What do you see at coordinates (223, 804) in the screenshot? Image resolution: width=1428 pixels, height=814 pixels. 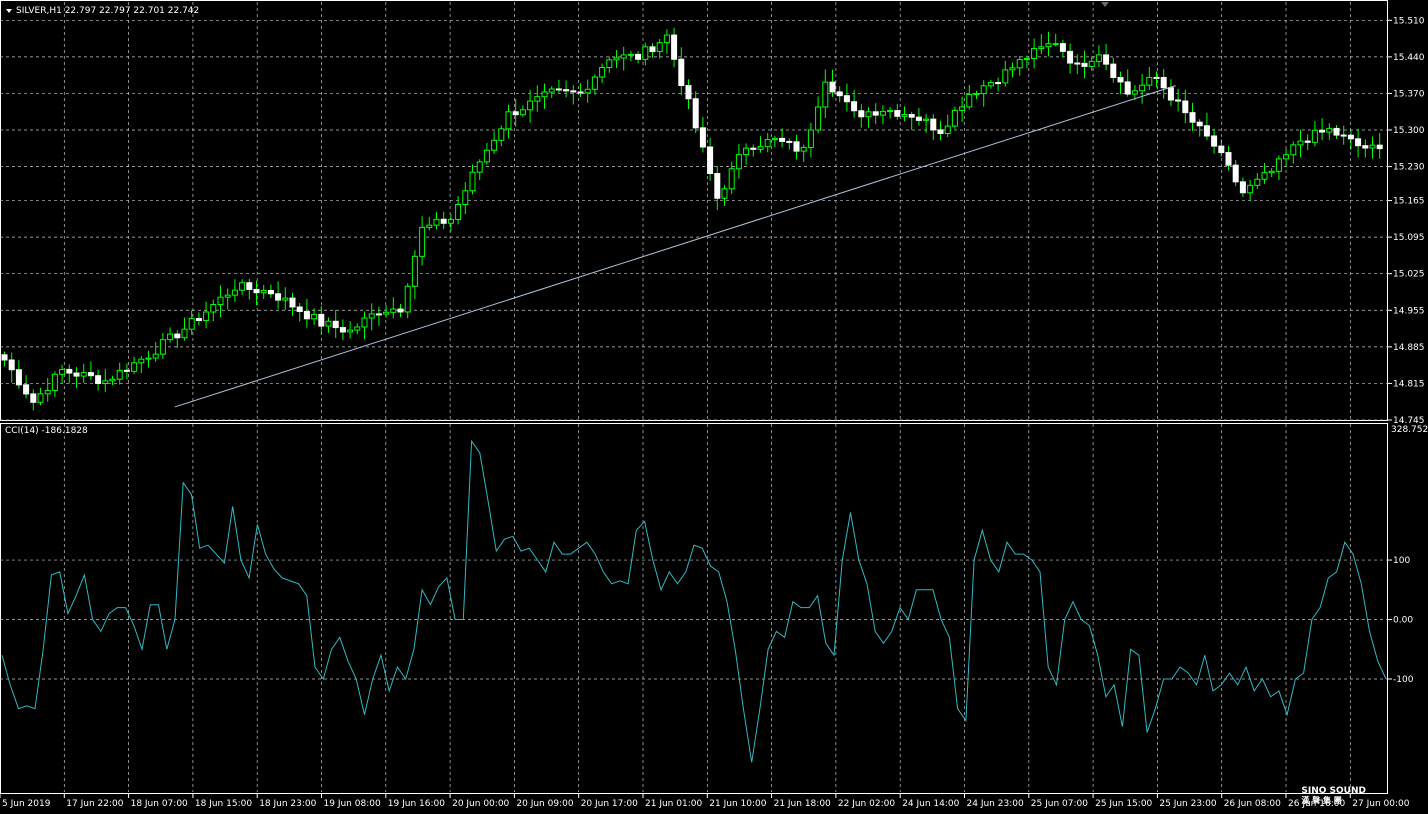 I see `time-tick-label: 18 Jun 15:00` at bounding box center [223, 804].